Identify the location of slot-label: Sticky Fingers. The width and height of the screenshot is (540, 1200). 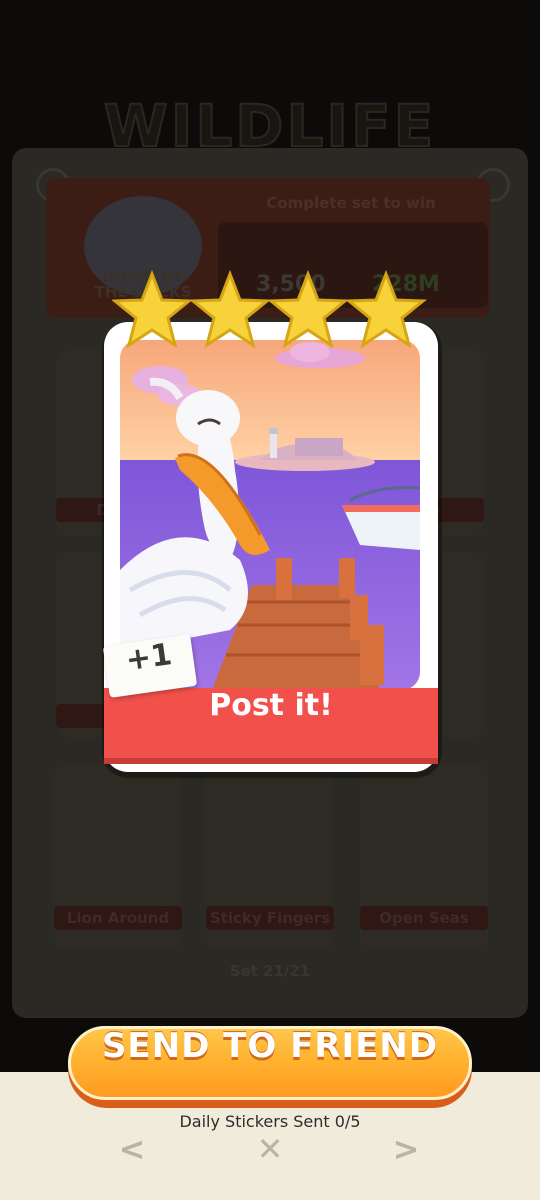
(270, 918).